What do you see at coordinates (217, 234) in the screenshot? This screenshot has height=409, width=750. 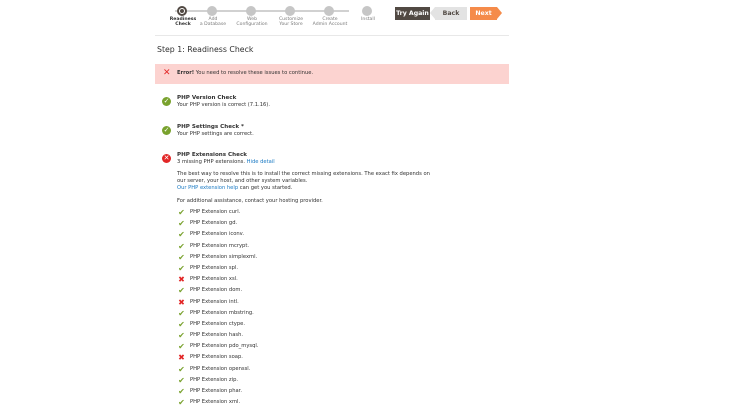 I see `extension-label: PHP Extension iconv.` at bounding box center [217, 234].